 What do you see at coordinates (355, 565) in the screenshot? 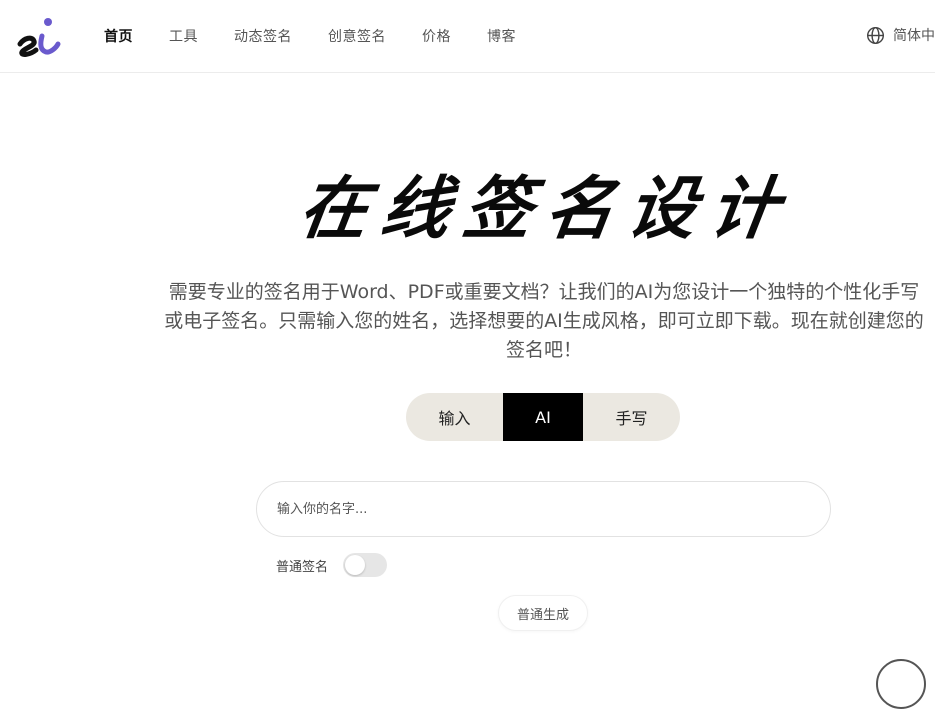
I see `toggle-knob` at bounding box center [355, 565].